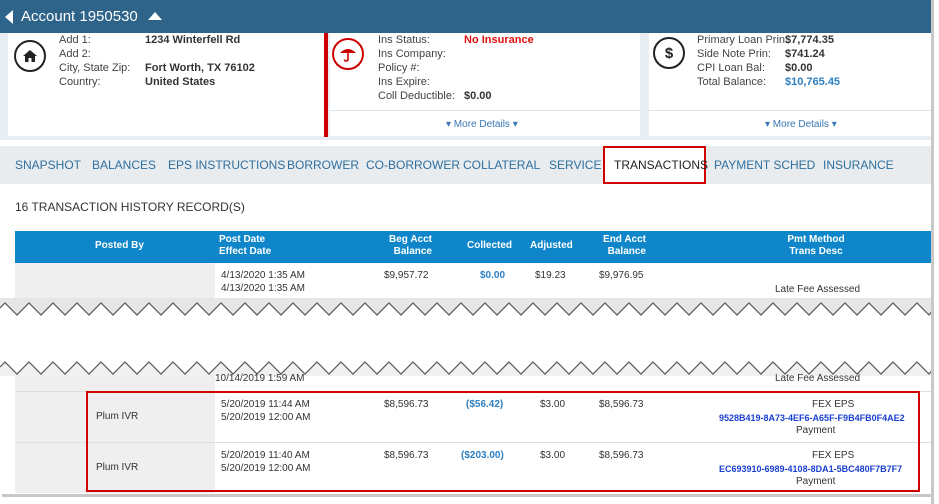  I want to click on page-margin, so click(936, 252).